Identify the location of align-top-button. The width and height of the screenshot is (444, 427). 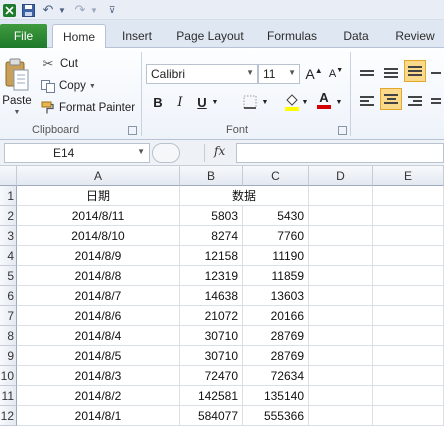
(367, 73).